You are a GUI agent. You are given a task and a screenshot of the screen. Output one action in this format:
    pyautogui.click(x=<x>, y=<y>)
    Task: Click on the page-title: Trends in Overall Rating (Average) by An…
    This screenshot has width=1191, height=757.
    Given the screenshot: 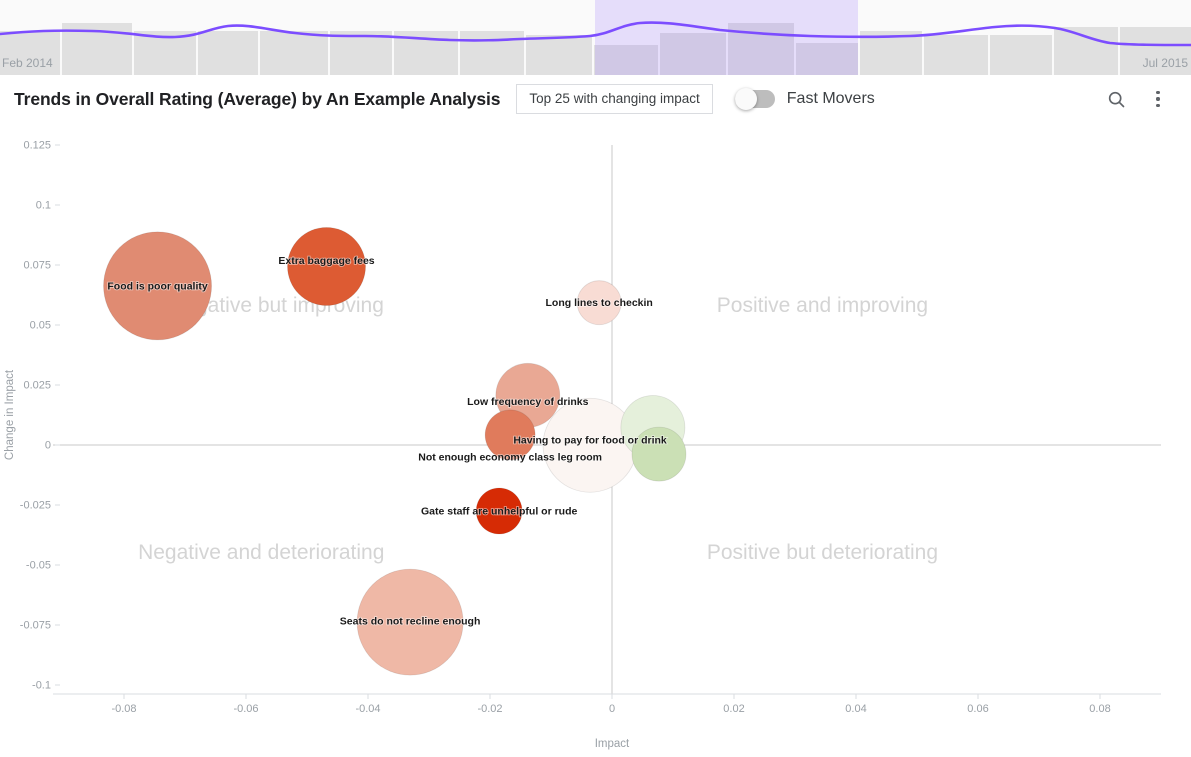 What is the action you would take?
    pyautogui.click(x=257, y=98)
    